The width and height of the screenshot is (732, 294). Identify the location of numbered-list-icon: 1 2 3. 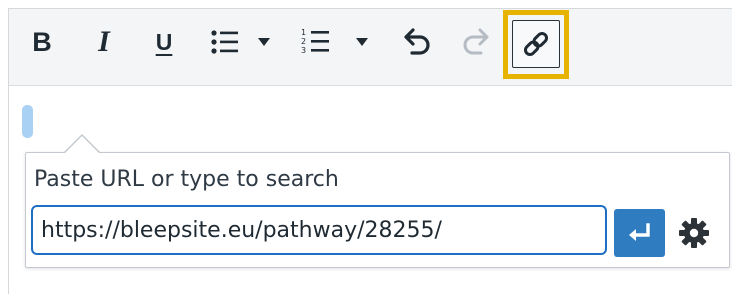
(315, 41).